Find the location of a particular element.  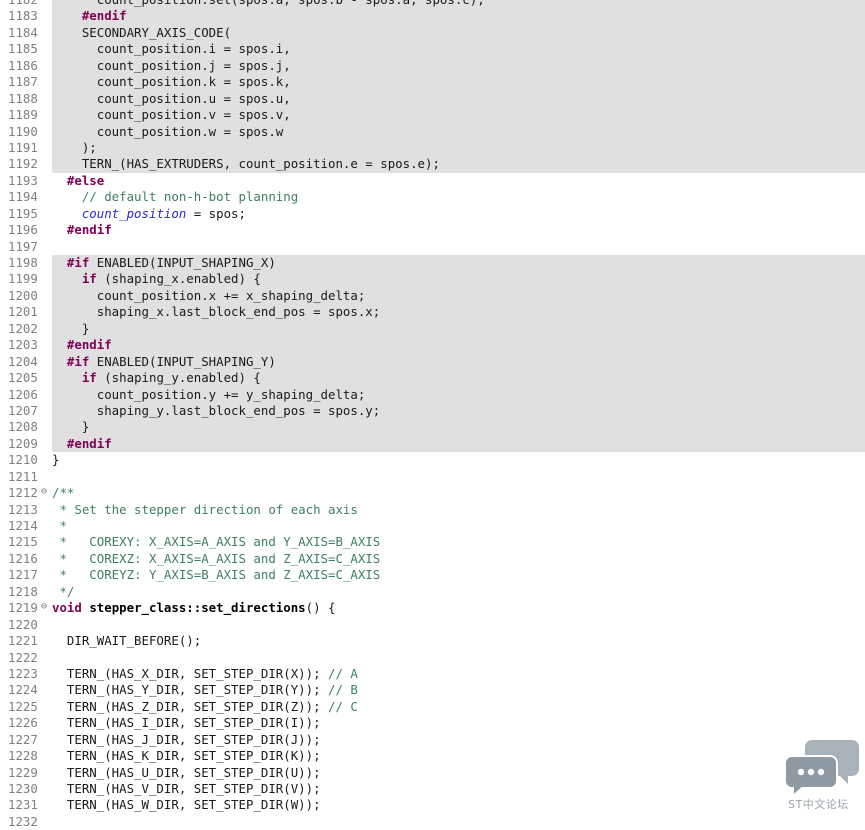

code-line: 1189 count_position.v = spos.v, is located at coordinates (432, 115).